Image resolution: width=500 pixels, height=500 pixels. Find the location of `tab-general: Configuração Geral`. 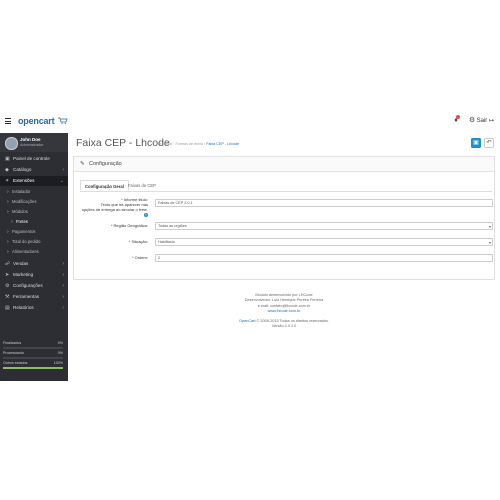

tab-general: Configuração Geral is located at coordinates (104, 185).